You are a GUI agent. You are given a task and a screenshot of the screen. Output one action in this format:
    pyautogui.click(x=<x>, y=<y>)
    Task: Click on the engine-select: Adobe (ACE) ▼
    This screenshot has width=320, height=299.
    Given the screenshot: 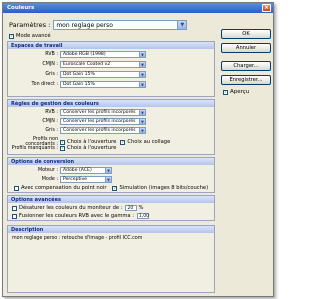 What is the action you would take?
    pyautogui.click(x=86, y=170)
    